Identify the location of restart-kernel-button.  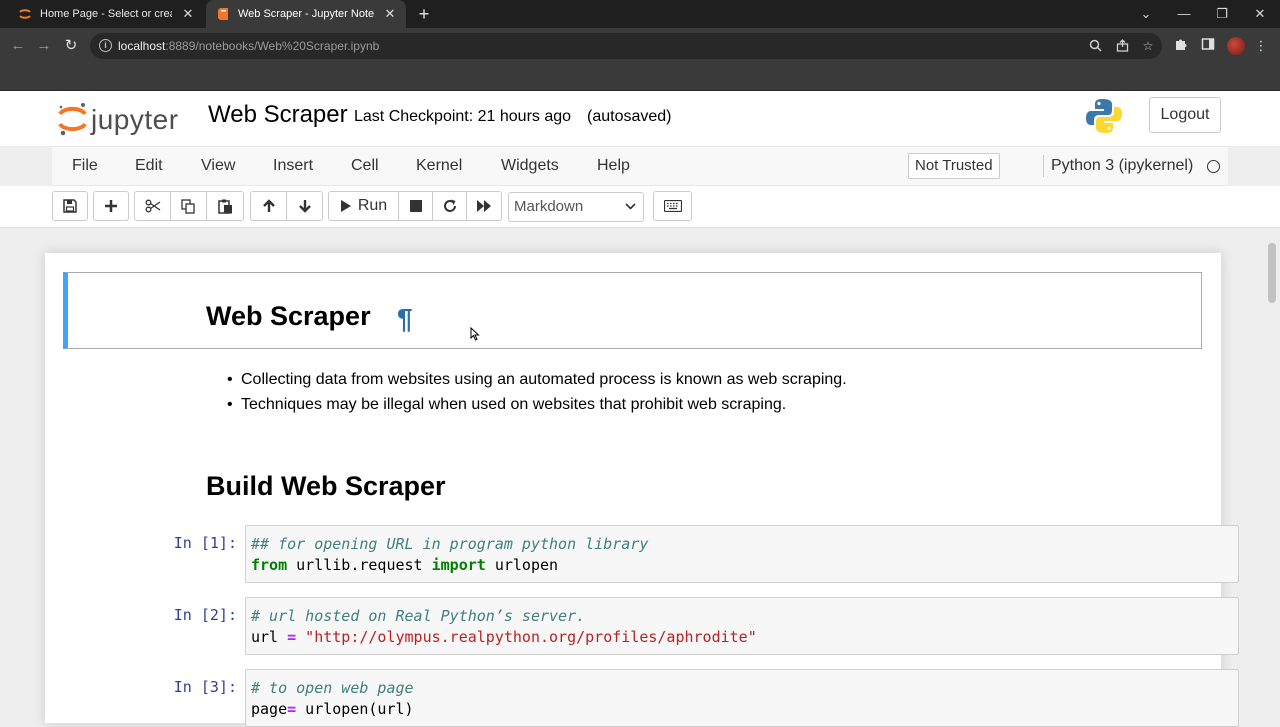
(449, 206).